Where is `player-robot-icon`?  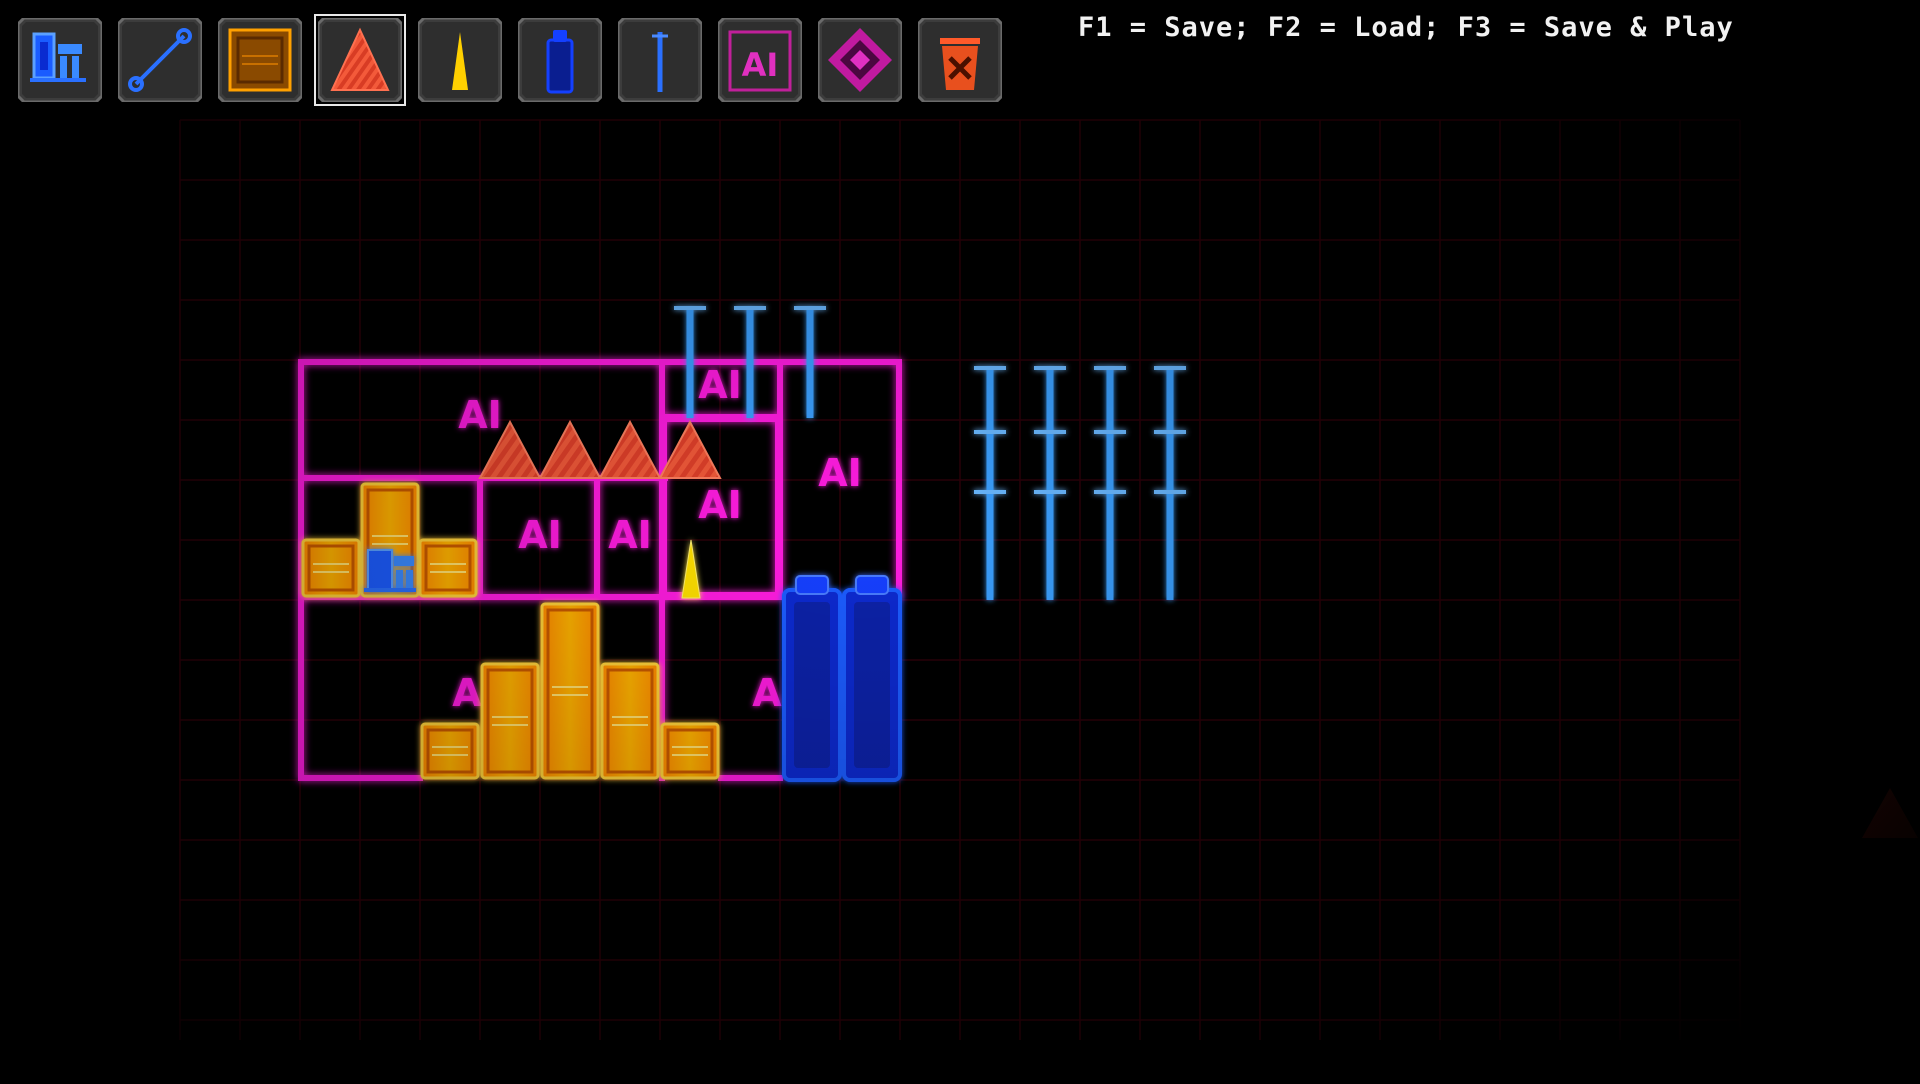 player-robot-icon is located at coordinates (60, 60).